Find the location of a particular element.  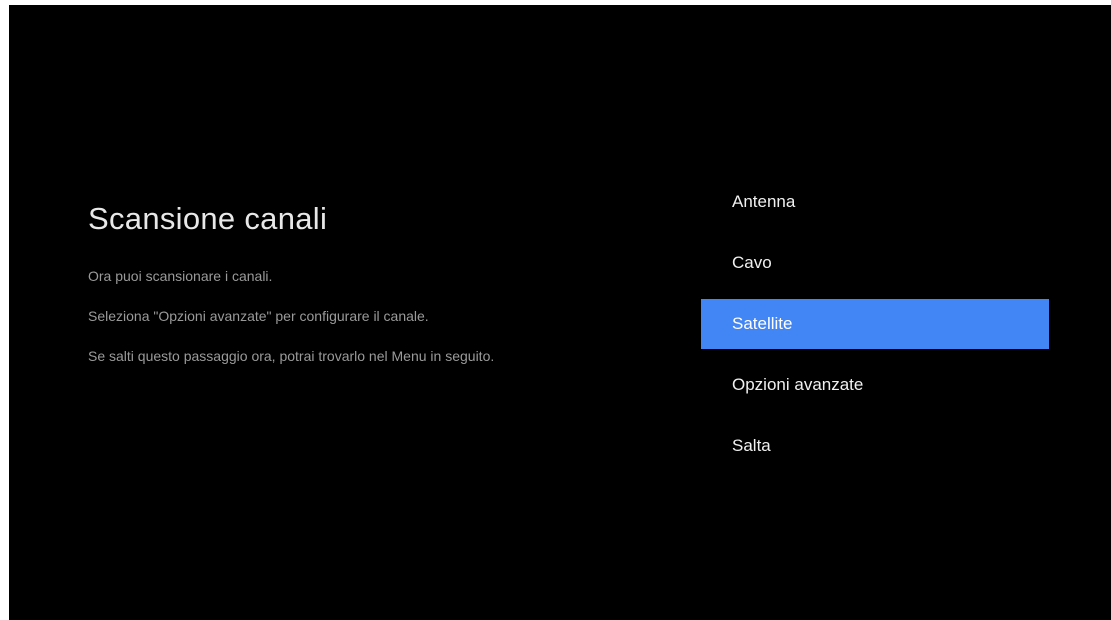

description-line-1: Ora puoi scansionare i canali. is located at coordinates (180, 276).